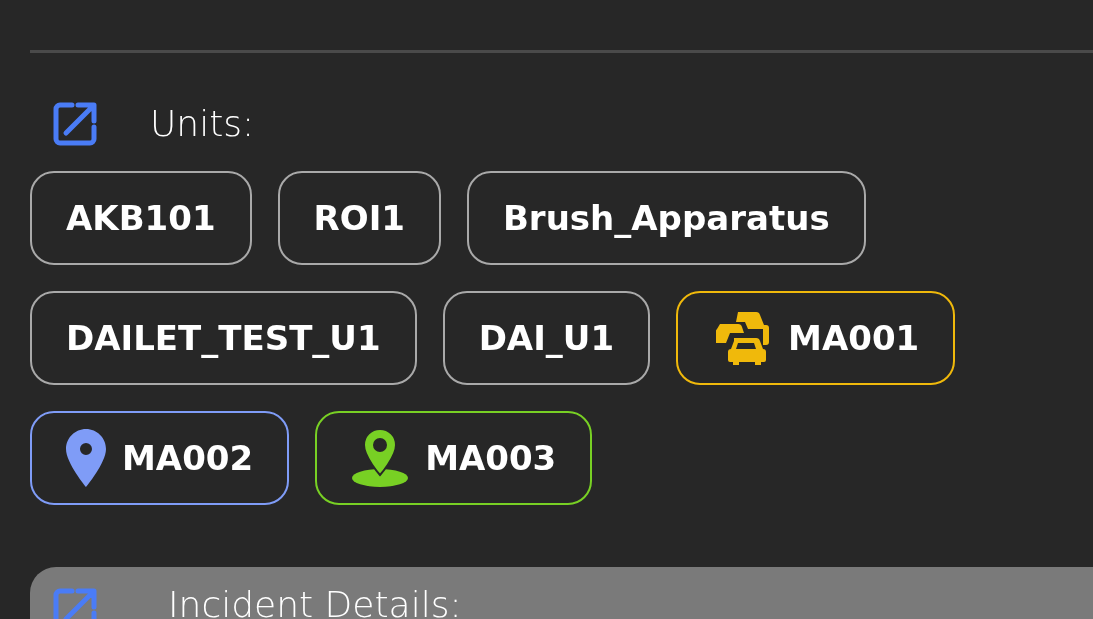 The width and height of the screenshot is (1093, 619). I want to click on unit-chip: MA001, so click(816, 338).